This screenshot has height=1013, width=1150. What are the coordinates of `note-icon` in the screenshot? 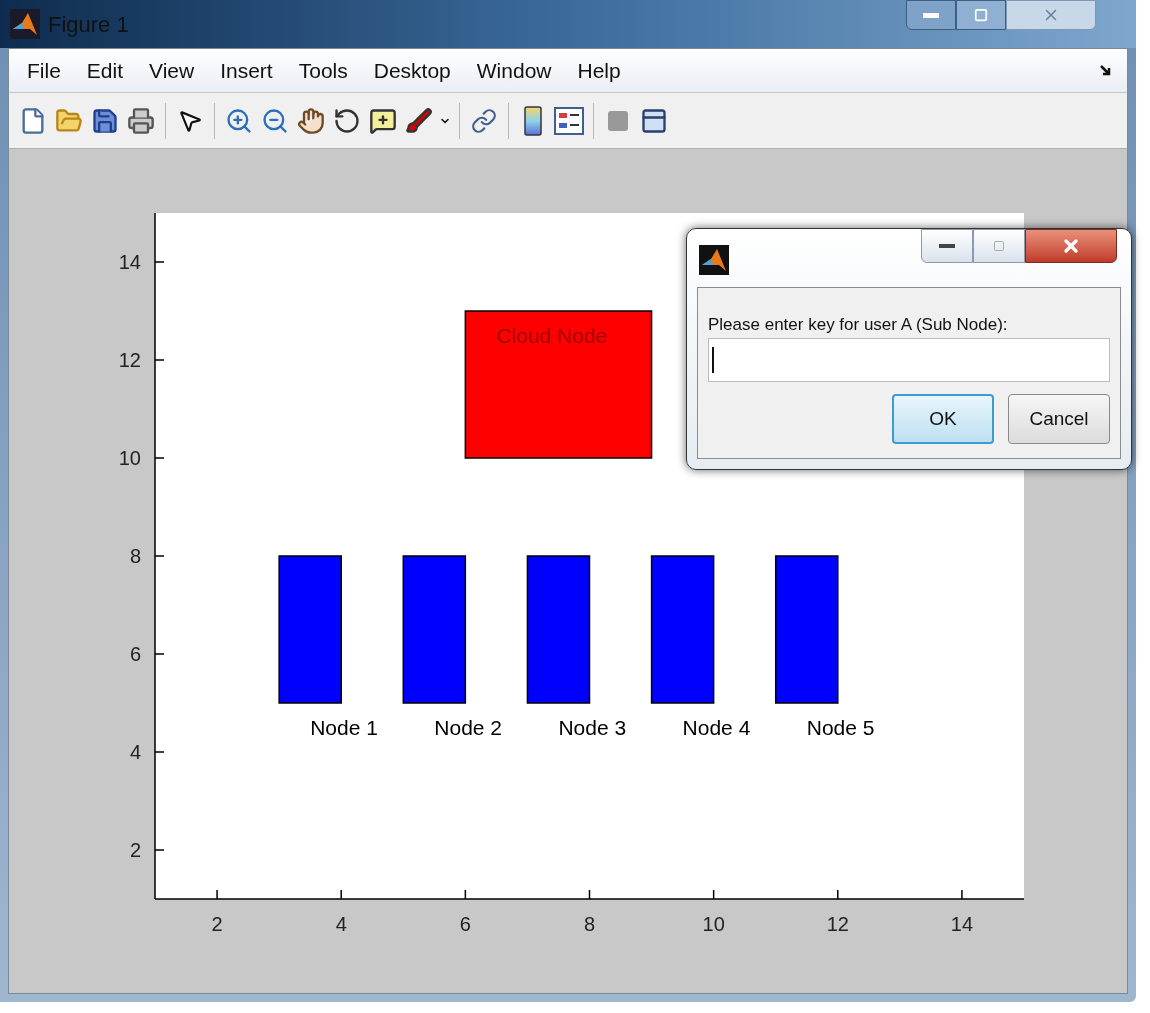 It's located at (383, 120).